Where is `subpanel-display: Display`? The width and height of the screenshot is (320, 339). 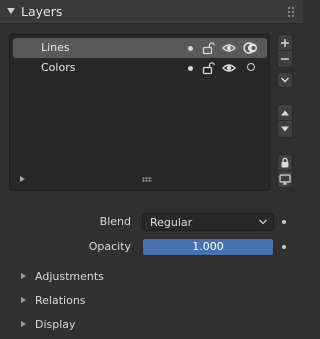 subpanel-display: Display is located at coordinates (55, 324).